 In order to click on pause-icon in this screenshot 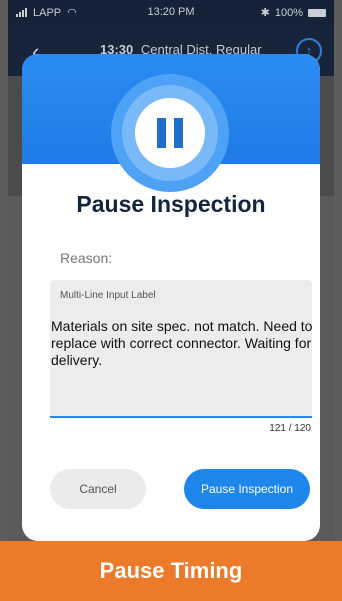, I will do `click(170, 133)`.